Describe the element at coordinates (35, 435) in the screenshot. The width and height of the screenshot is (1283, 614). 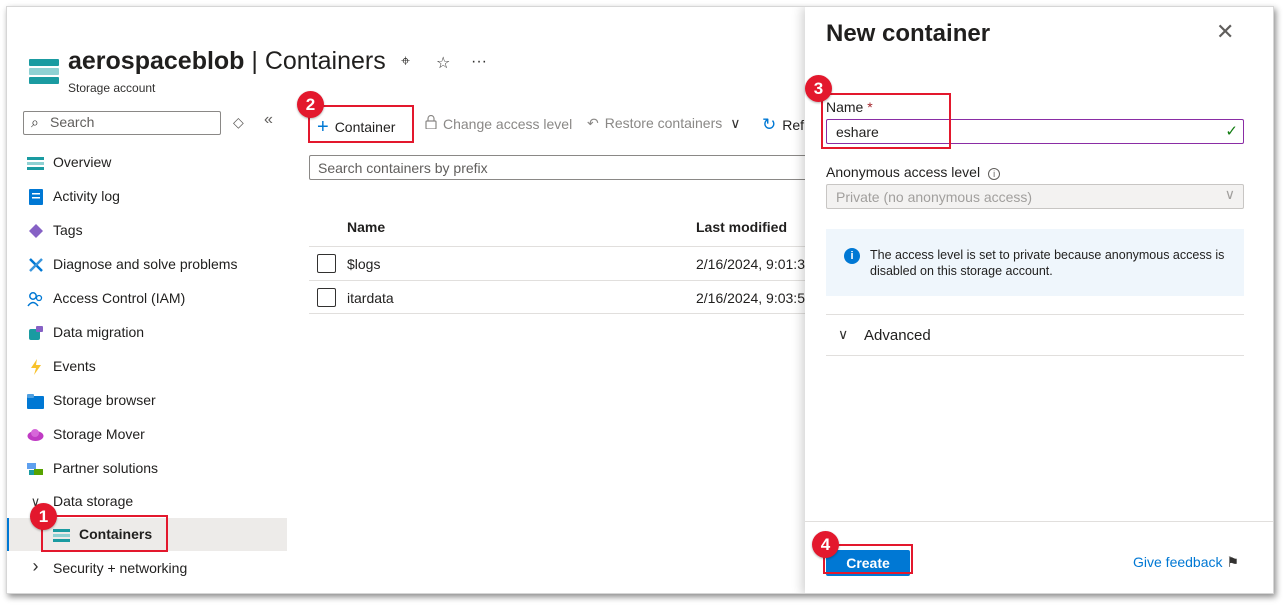
I see `storage-mover-cloud-icon` at that location.